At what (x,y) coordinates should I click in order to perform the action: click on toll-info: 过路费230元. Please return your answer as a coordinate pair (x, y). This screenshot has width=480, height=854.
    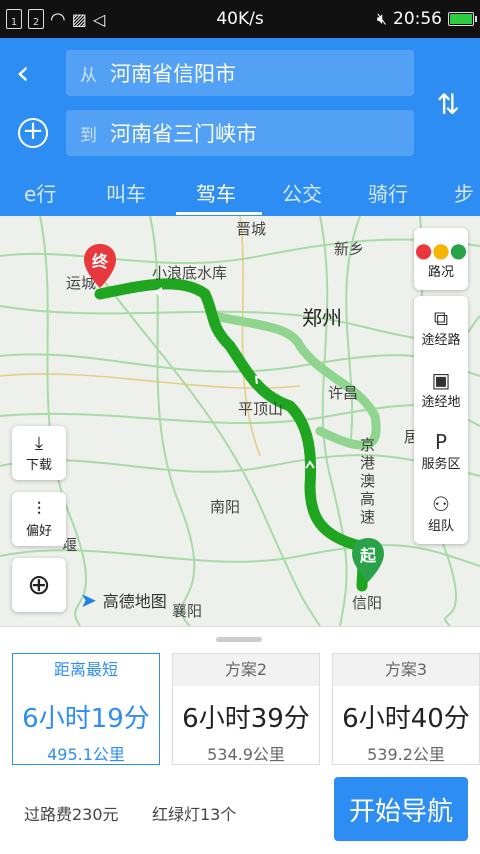
    Looking at the image, I should click on (71, 814).